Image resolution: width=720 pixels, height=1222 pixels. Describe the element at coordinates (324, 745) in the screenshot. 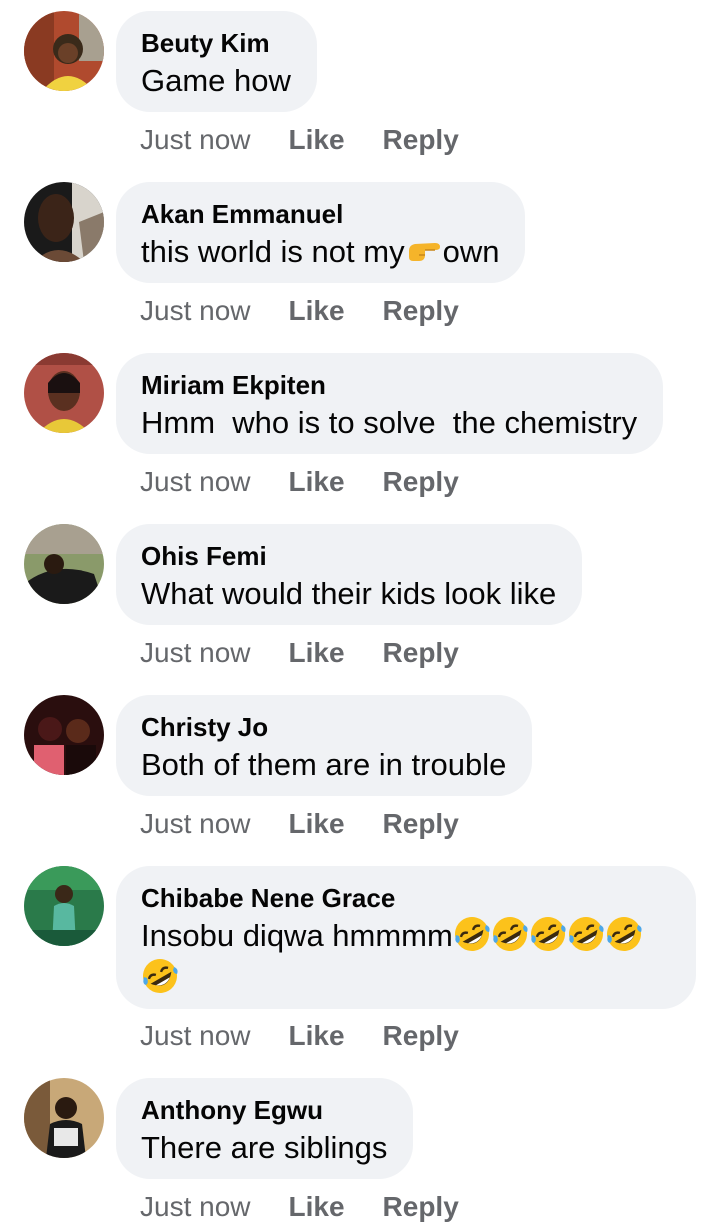

I see `comment-bubble: Christy Jo Both of them are in trouble` at that location.